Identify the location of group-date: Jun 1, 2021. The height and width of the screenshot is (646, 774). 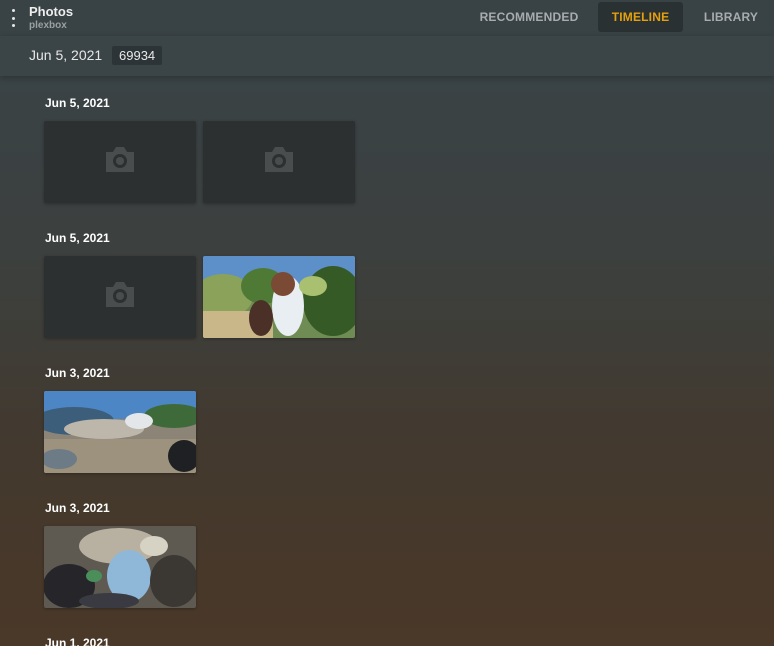
(77, 641).